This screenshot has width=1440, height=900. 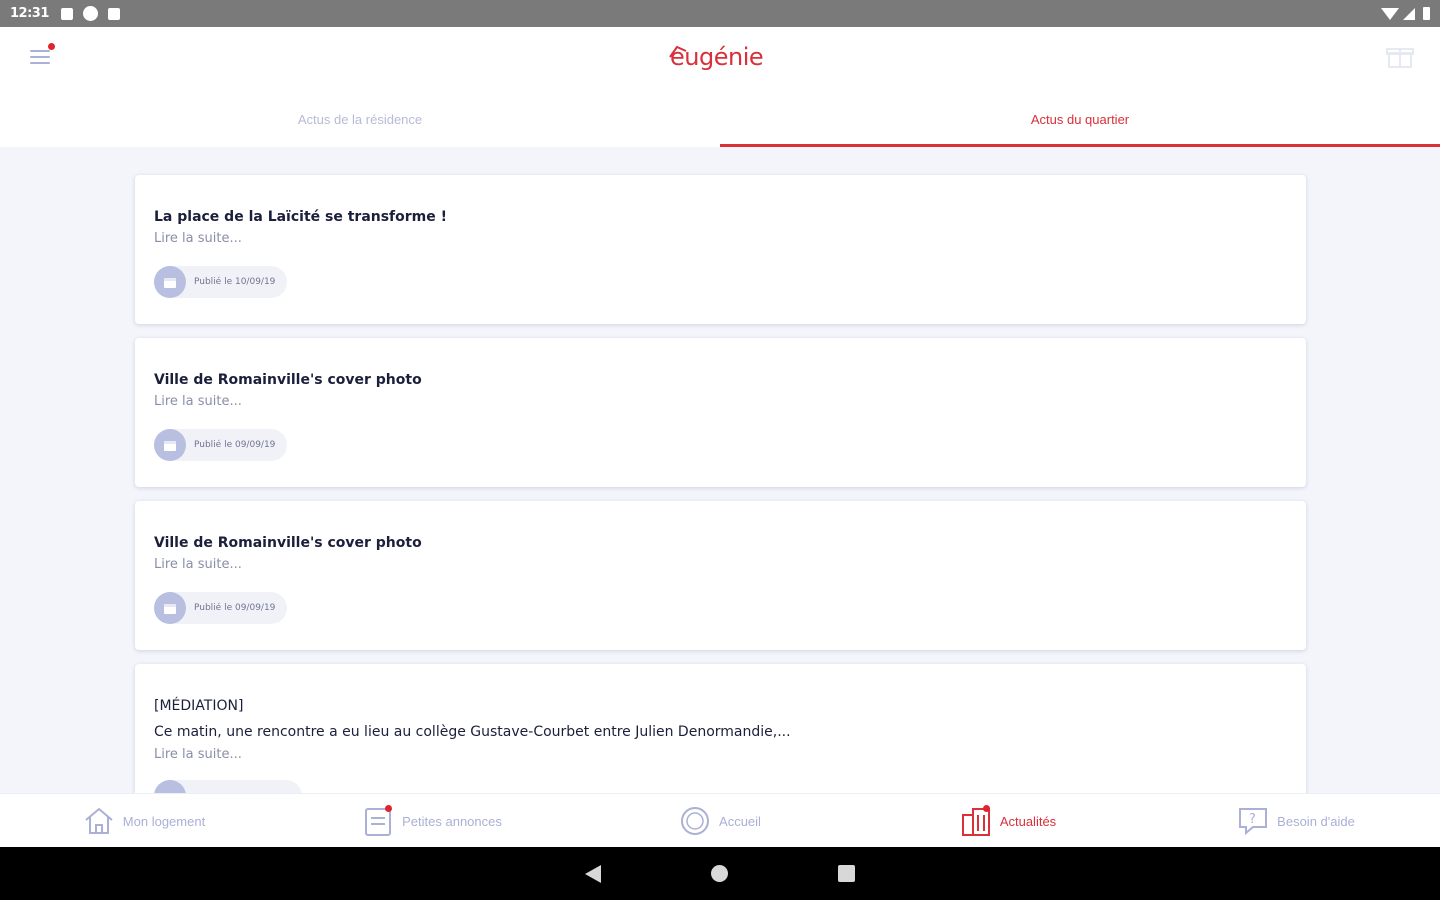 I want to click on system-navigation-bar, so click(x=720, y=873).